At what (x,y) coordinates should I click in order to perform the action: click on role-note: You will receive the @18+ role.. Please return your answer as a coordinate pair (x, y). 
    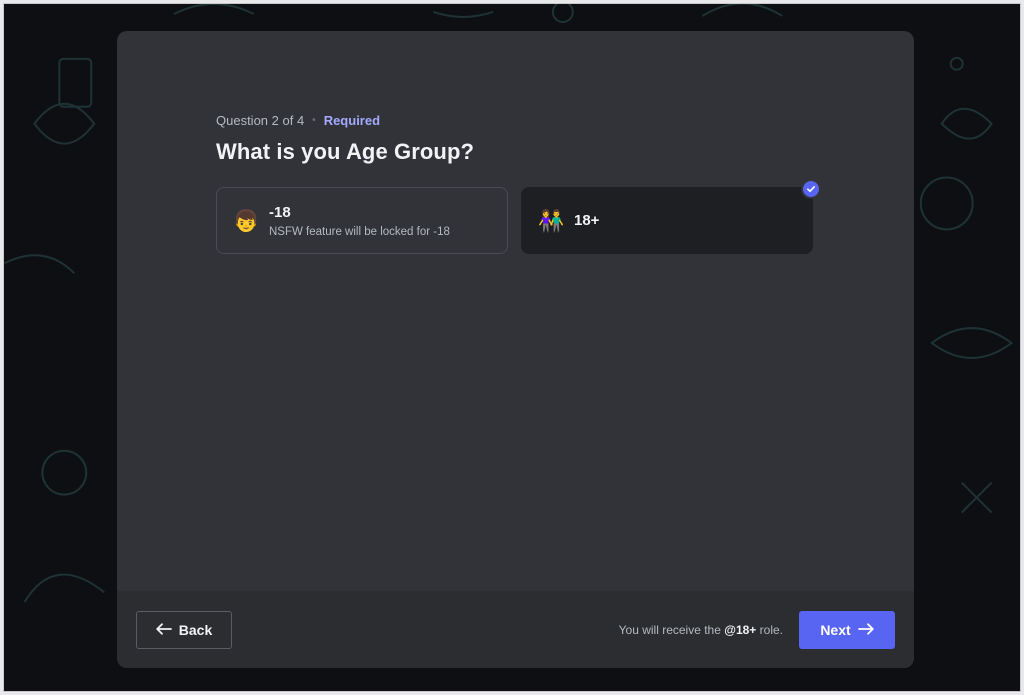
    Looking at the image, I should click on (700, 630).